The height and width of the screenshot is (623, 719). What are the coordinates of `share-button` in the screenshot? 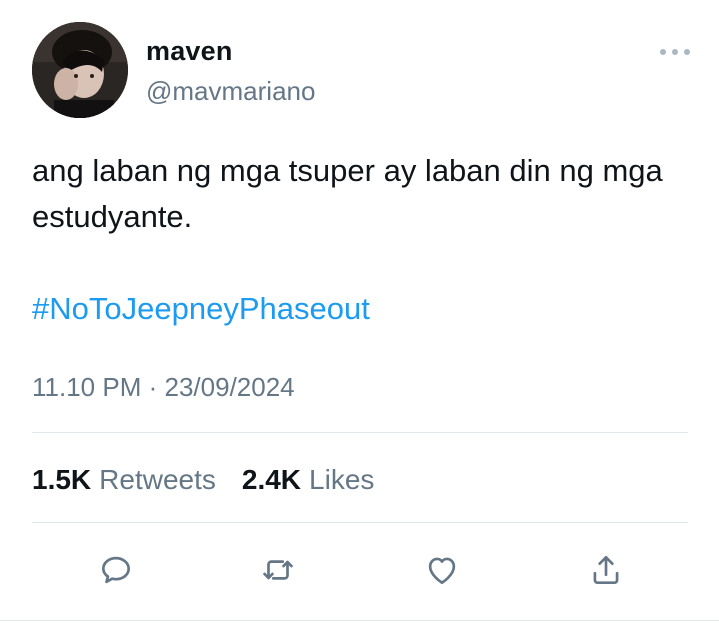 It's located at (606, 570).